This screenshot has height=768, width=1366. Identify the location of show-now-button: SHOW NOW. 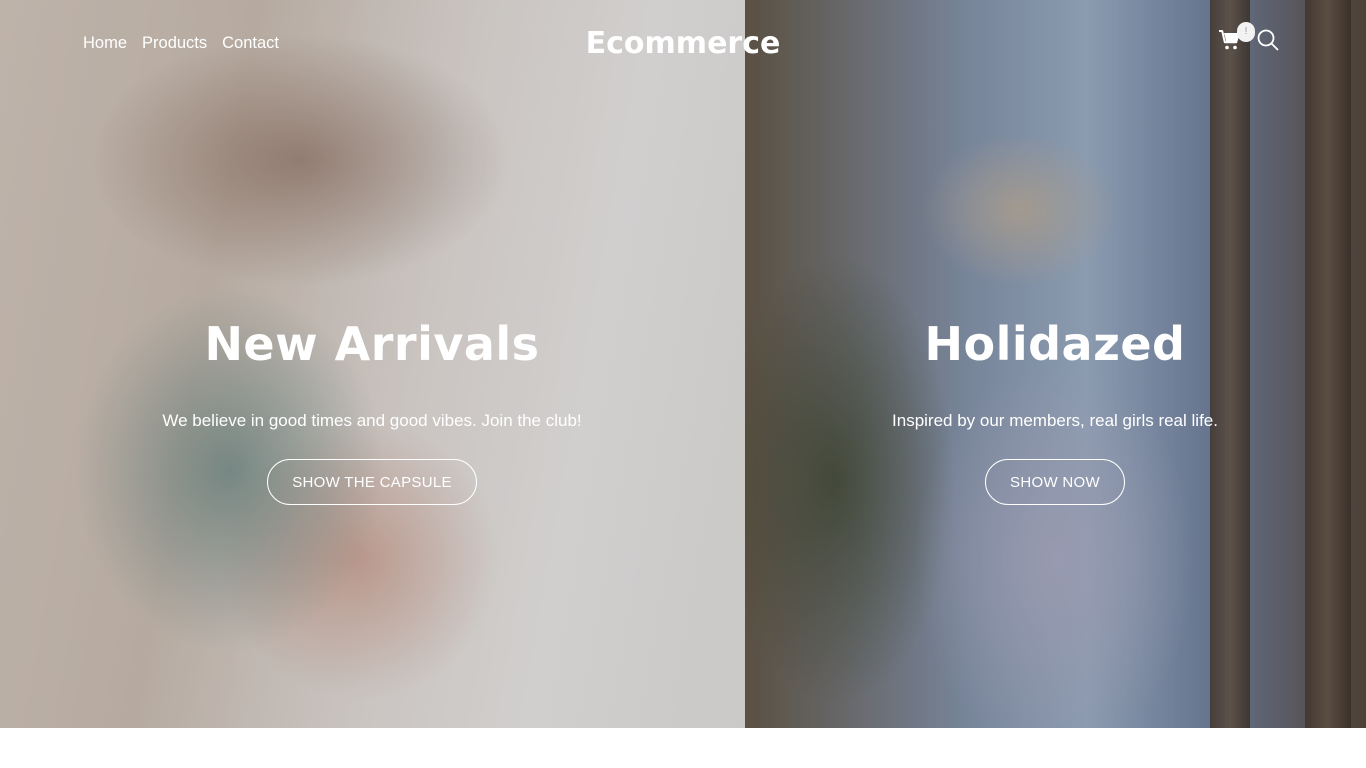
(1055, 482).